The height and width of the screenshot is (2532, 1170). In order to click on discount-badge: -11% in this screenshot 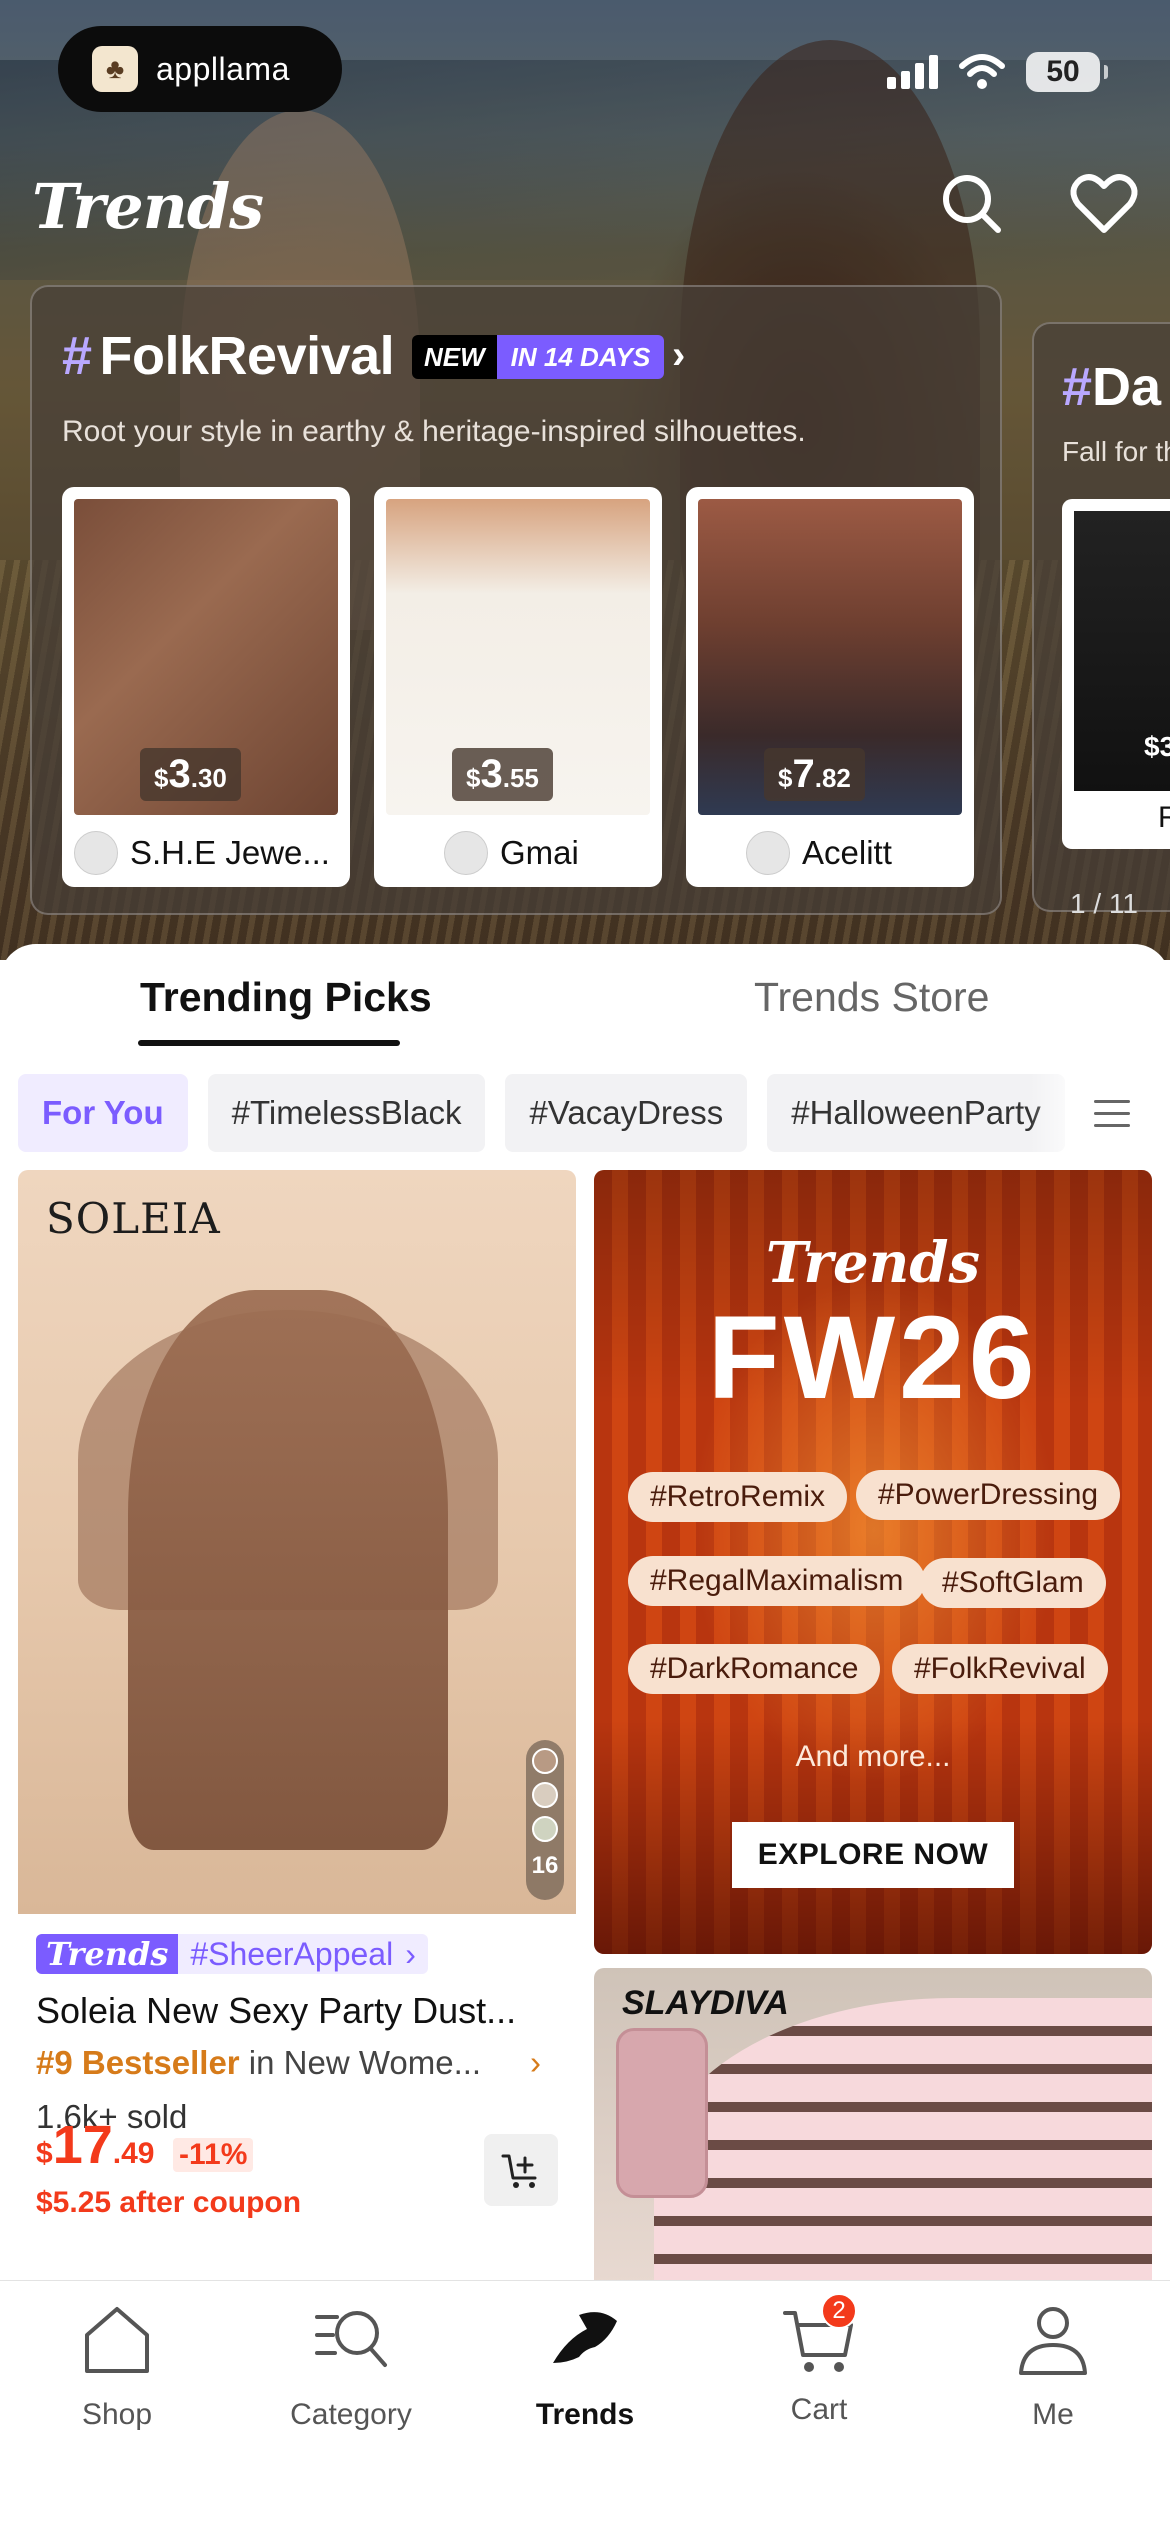, I will do `click(213, 2155)`.